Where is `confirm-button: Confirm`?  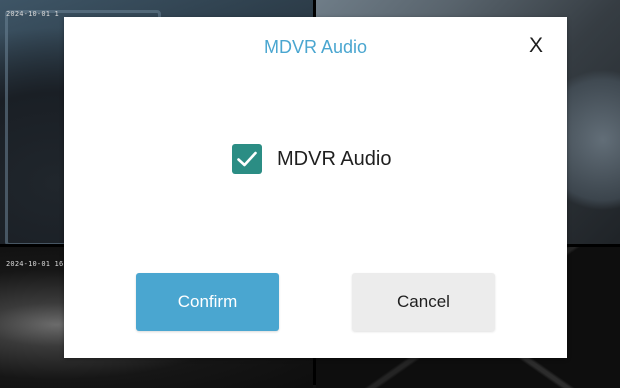 confirm-button: Confirm is located at coordinates (207, 302).